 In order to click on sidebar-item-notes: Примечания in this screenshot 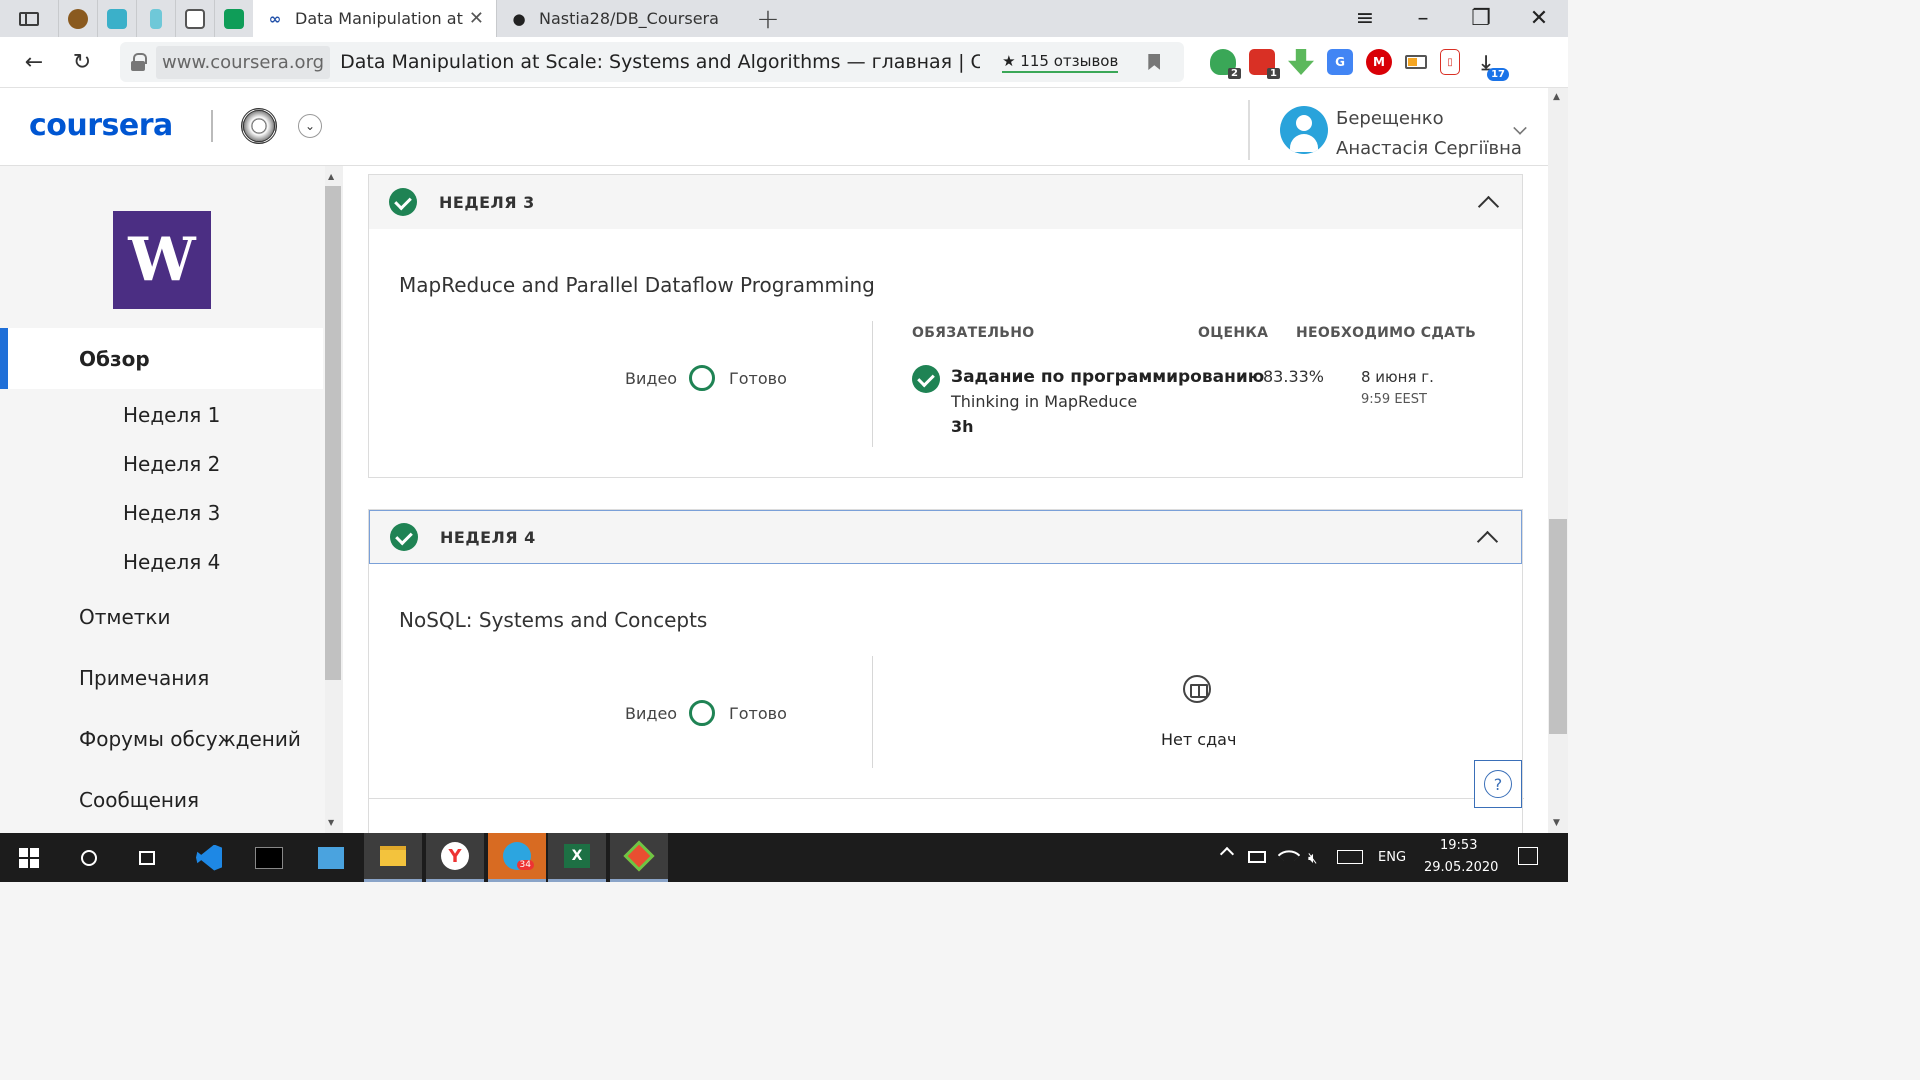, I will do `click(144, 678)`.